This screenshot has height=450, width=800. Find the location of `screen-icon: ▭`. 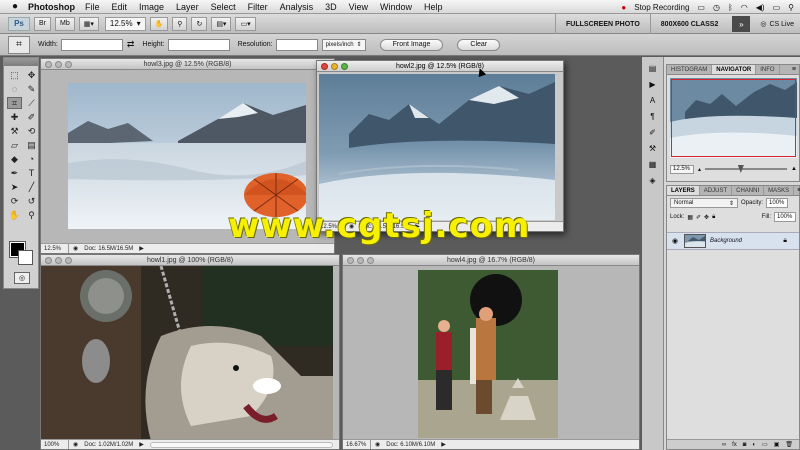

screen-icon: ▭ is located at coordinates (701, 7).